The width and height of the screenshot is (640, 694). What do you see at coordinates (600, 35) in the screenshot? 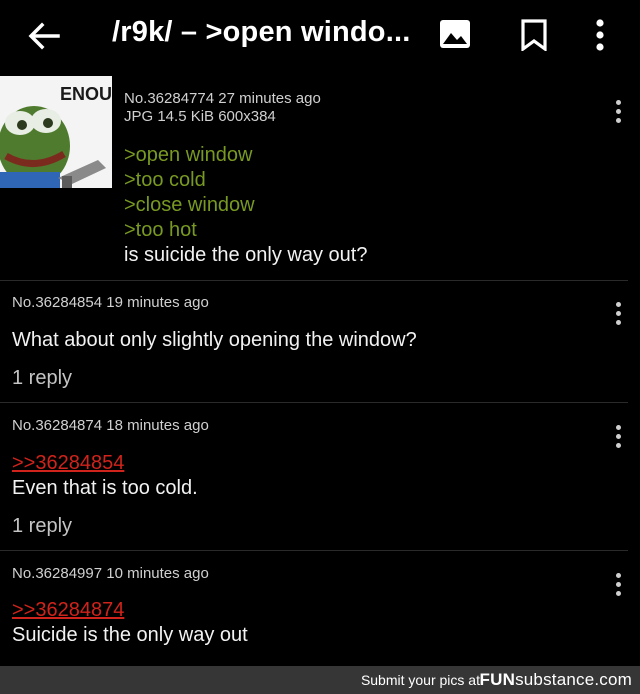
I see `overflow-menu-icon` at bounding box center [600, 35].